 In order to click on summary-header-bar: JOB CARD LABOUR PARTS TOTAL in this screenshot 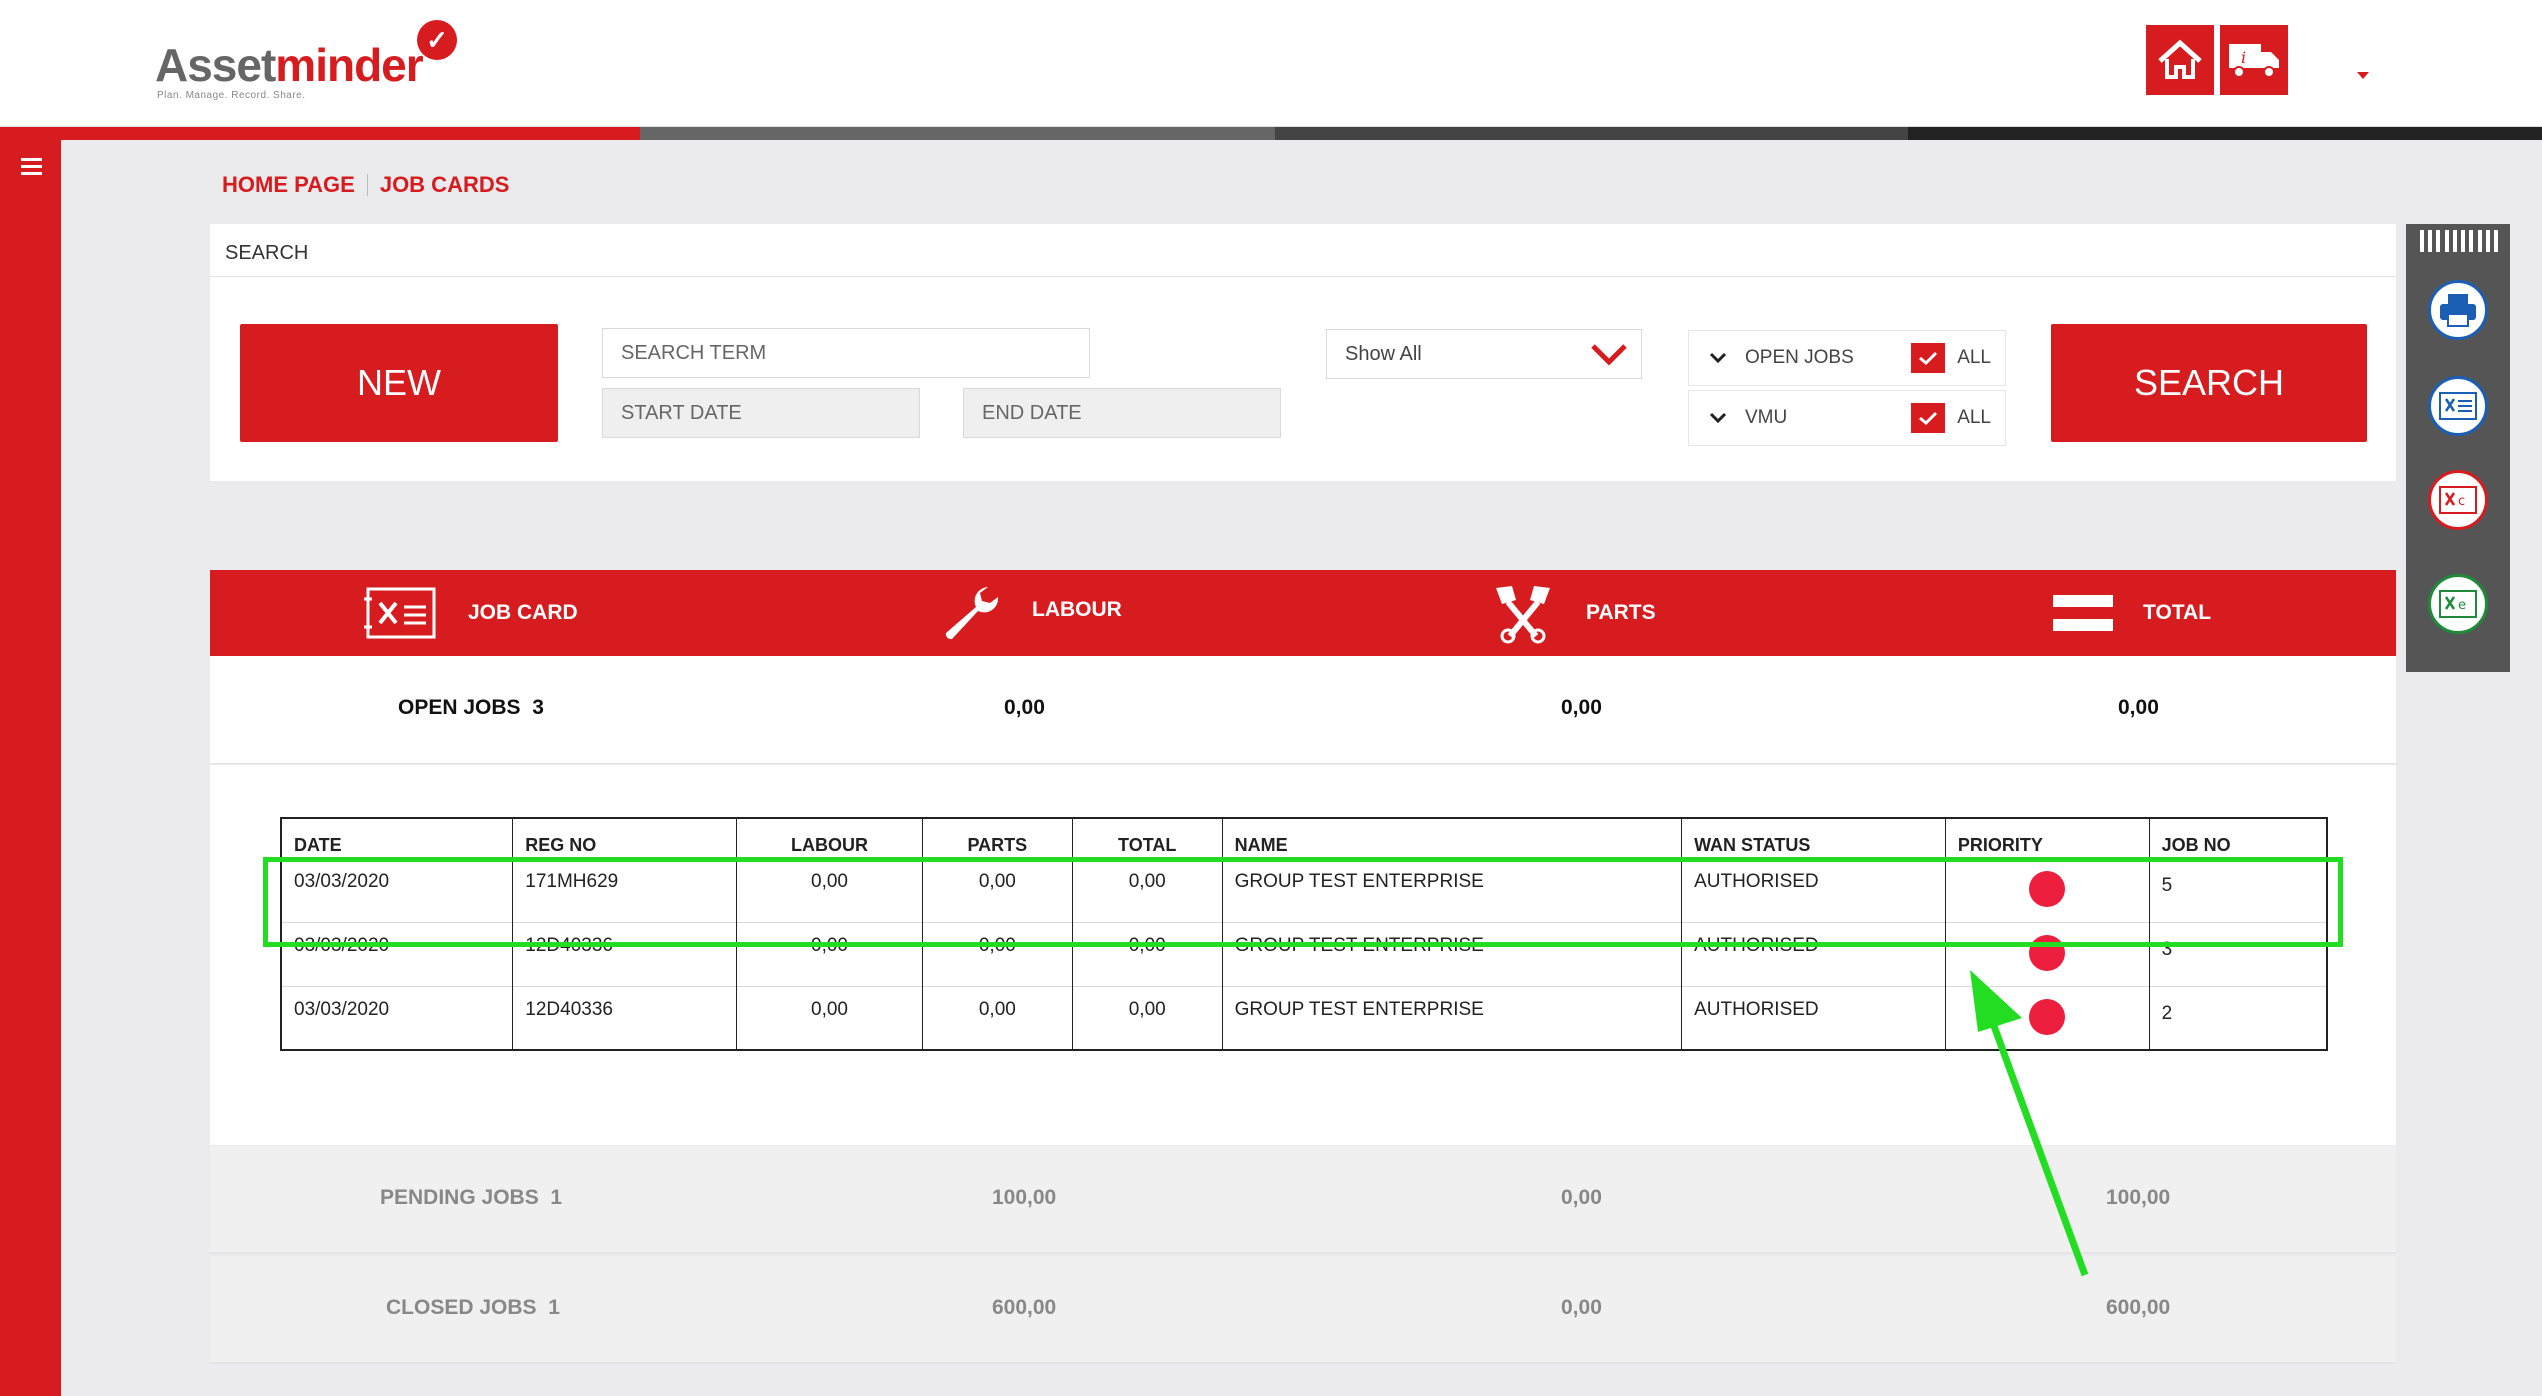, I will do `click(1303, 613)`.